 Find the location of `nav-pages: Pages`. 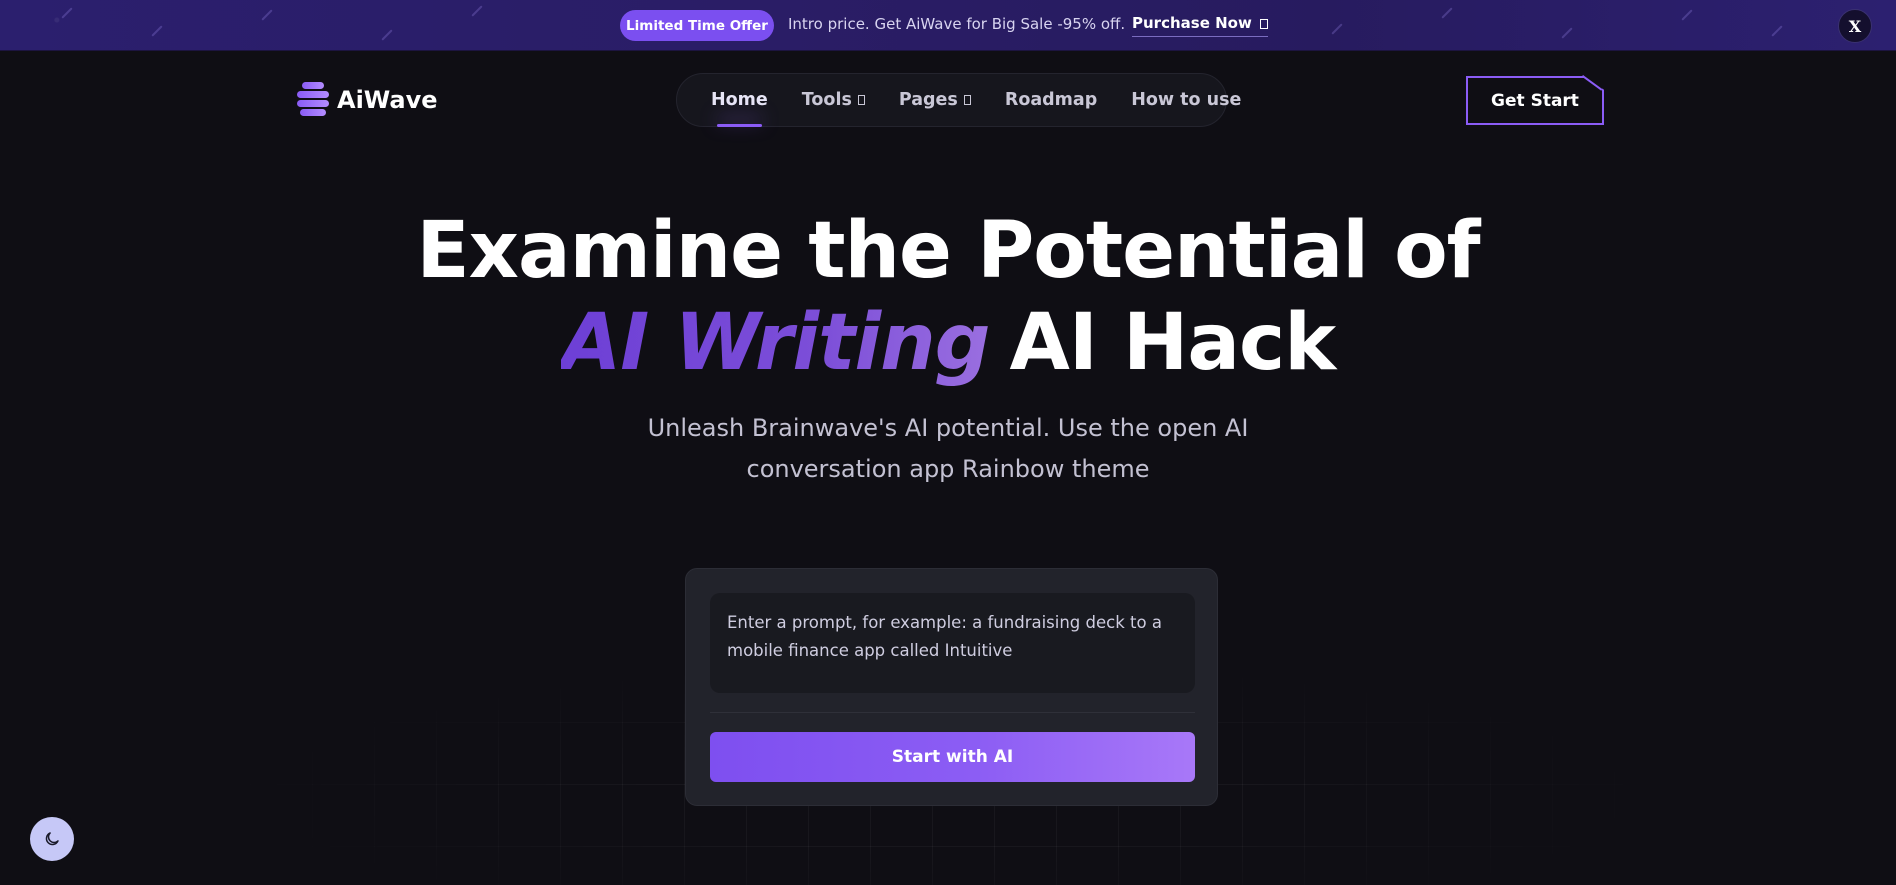

nav-pages: Pages is located at coordinates (935, 100).